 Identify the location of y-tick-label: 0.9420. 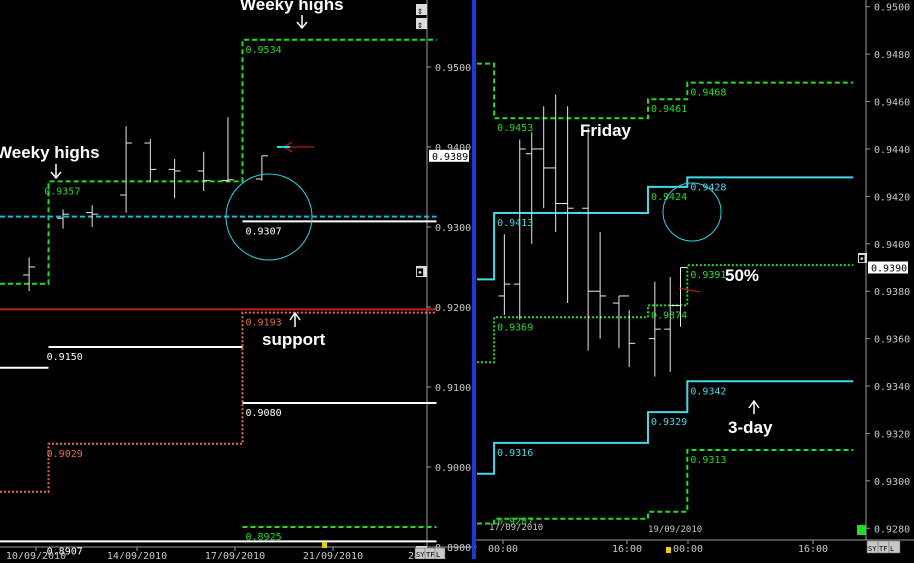
(892, 197).